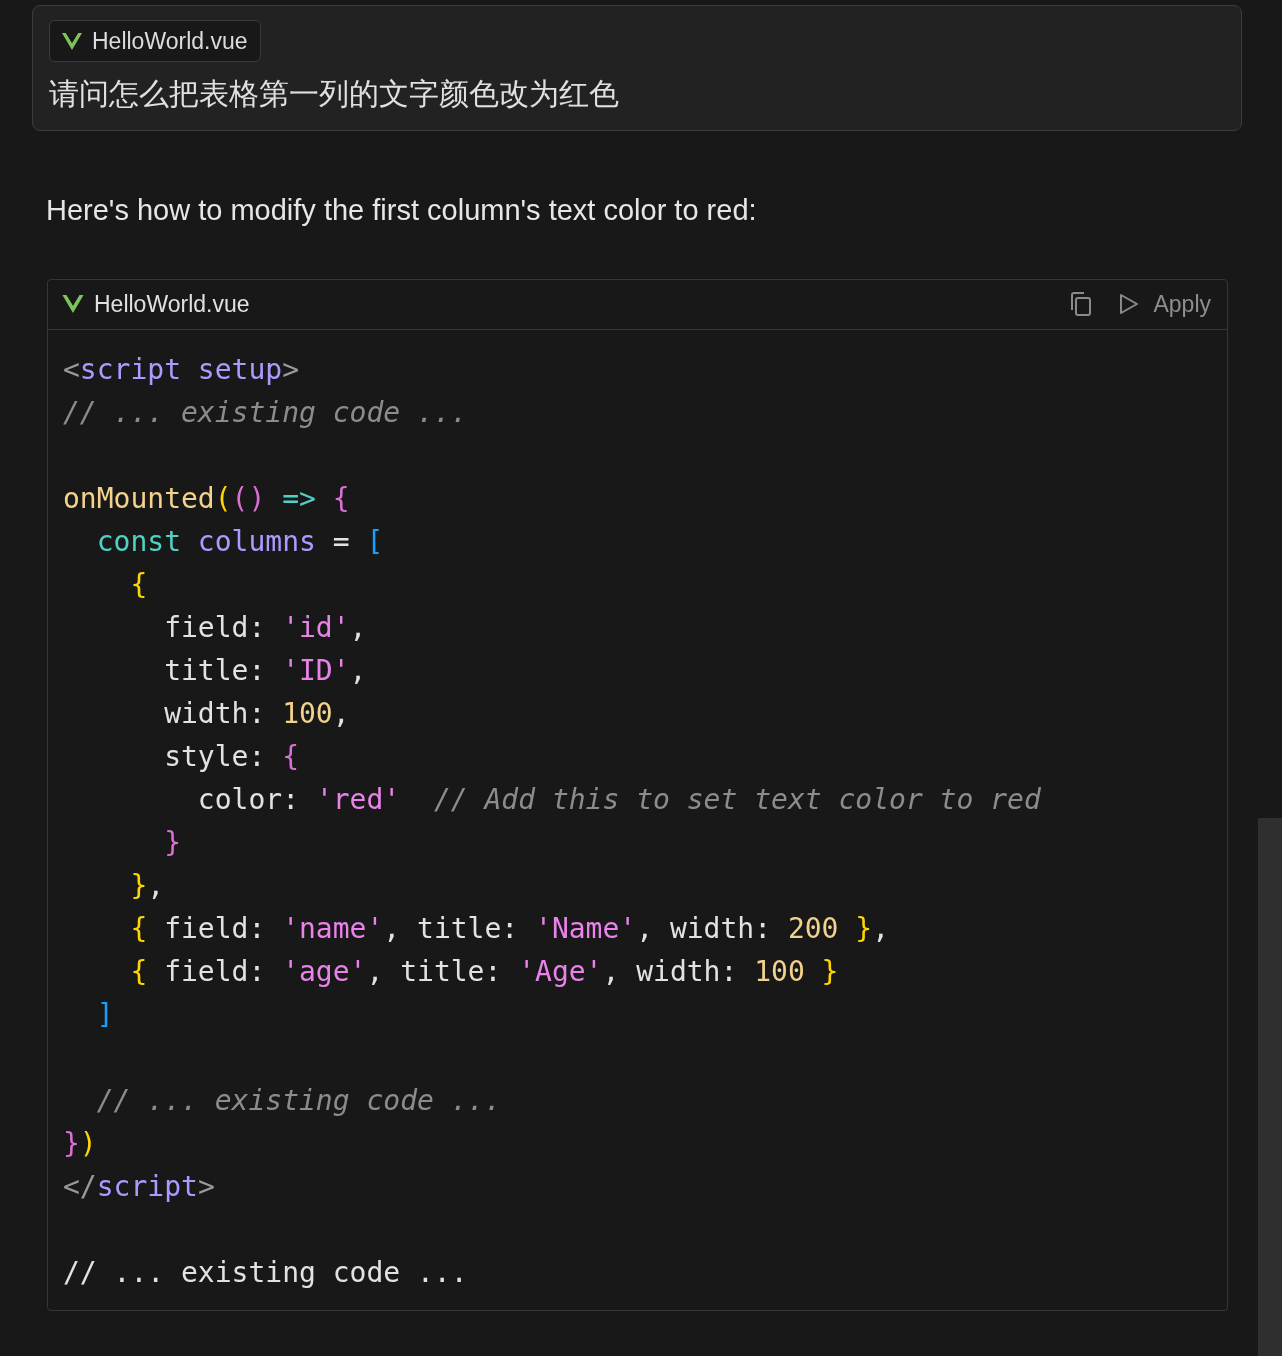 This screenshot has height=1356, width=1282. I want to click on code-line: field: 'id',, so click(265, 627).